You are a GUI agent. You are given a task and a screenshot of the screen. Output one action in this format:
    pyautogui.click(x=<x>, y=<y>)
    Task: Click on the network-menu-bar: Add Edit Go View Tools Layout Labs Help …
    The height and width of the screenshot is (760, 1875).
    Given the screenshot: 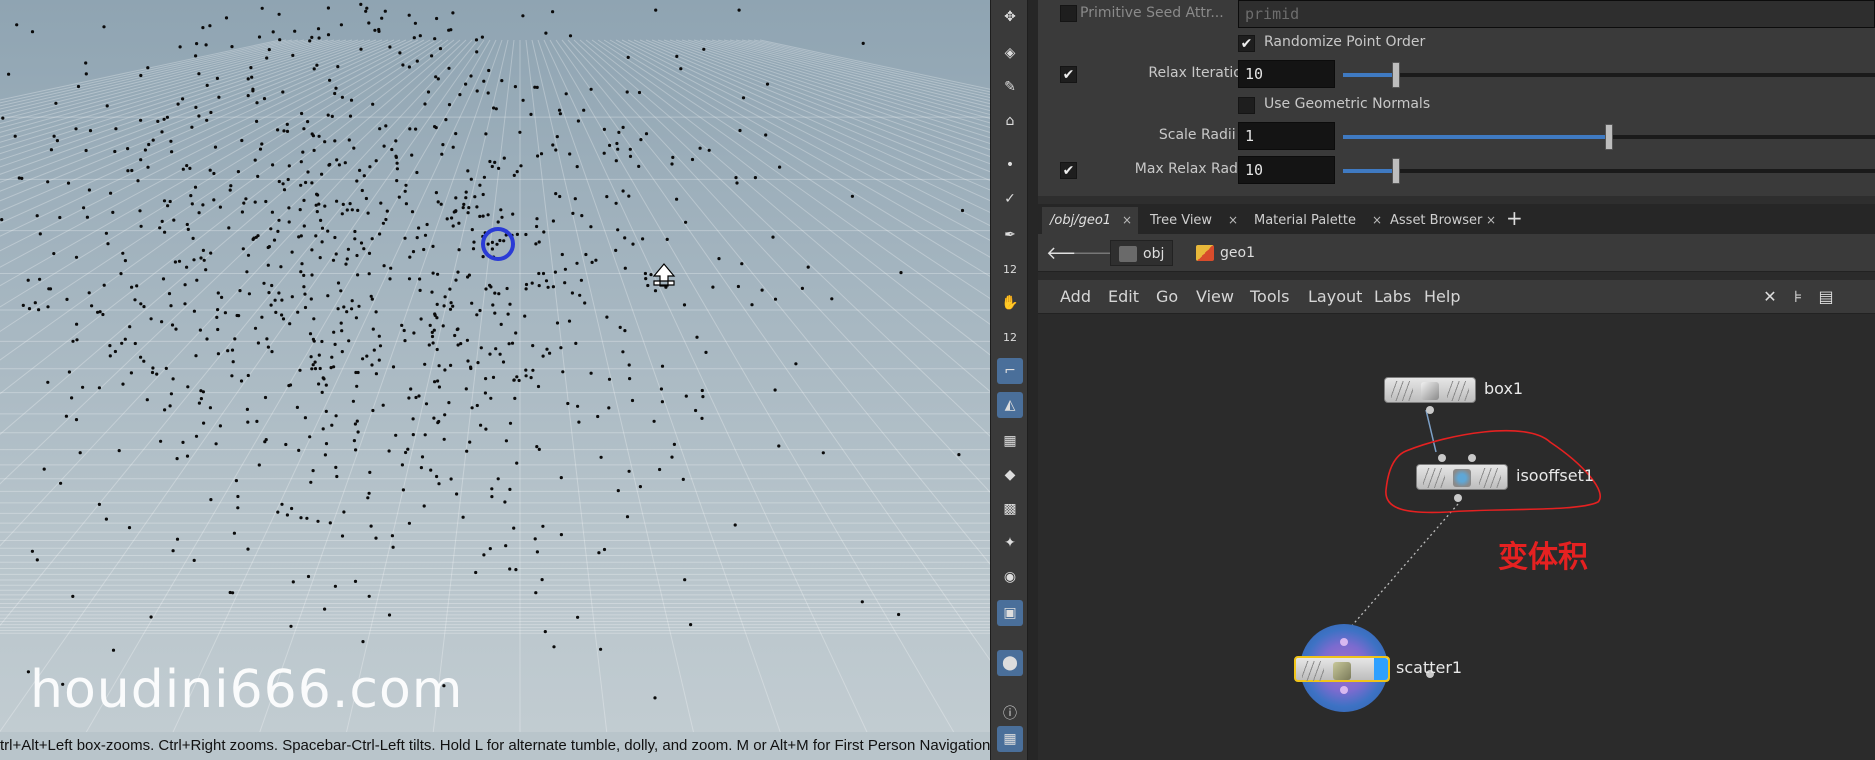 What is the action you would take?
    pyautogui.click(x=1456, y=297)
    